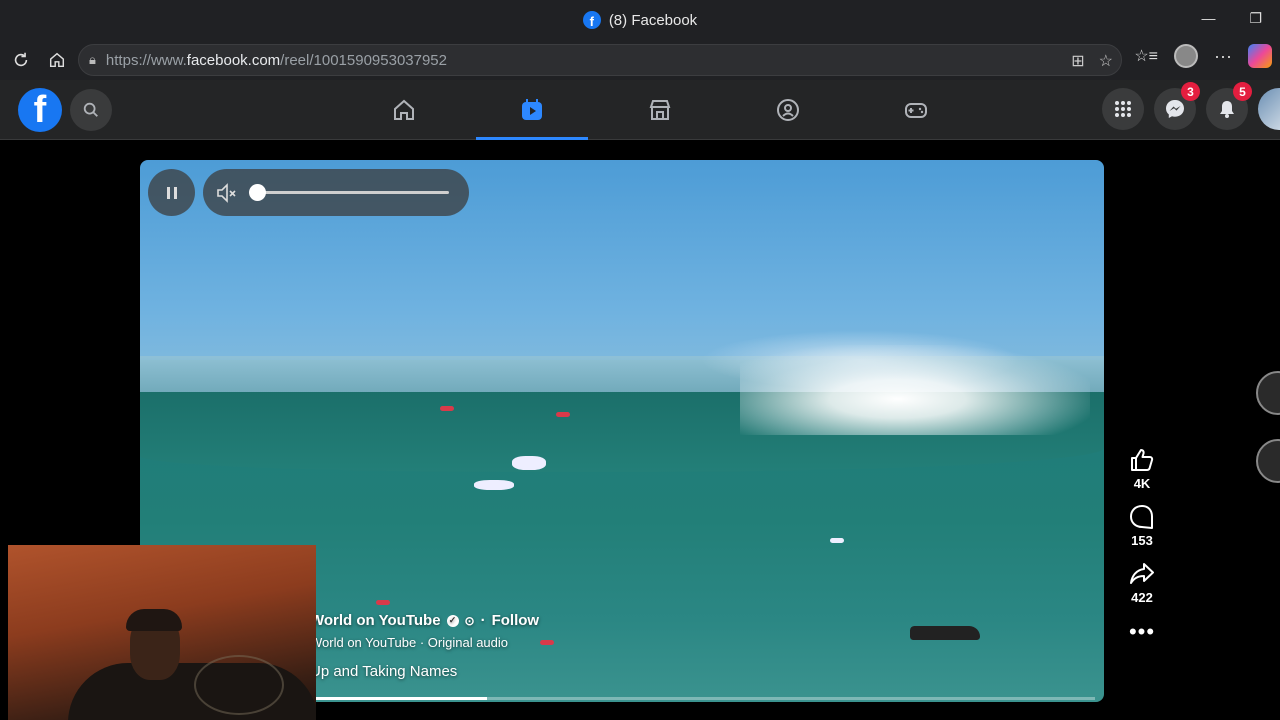 This screenshot has width=1280, height=720. Describe the element at coordinates (1123, 109) in the screenshot. I see `menu-grid-icon` at that location.